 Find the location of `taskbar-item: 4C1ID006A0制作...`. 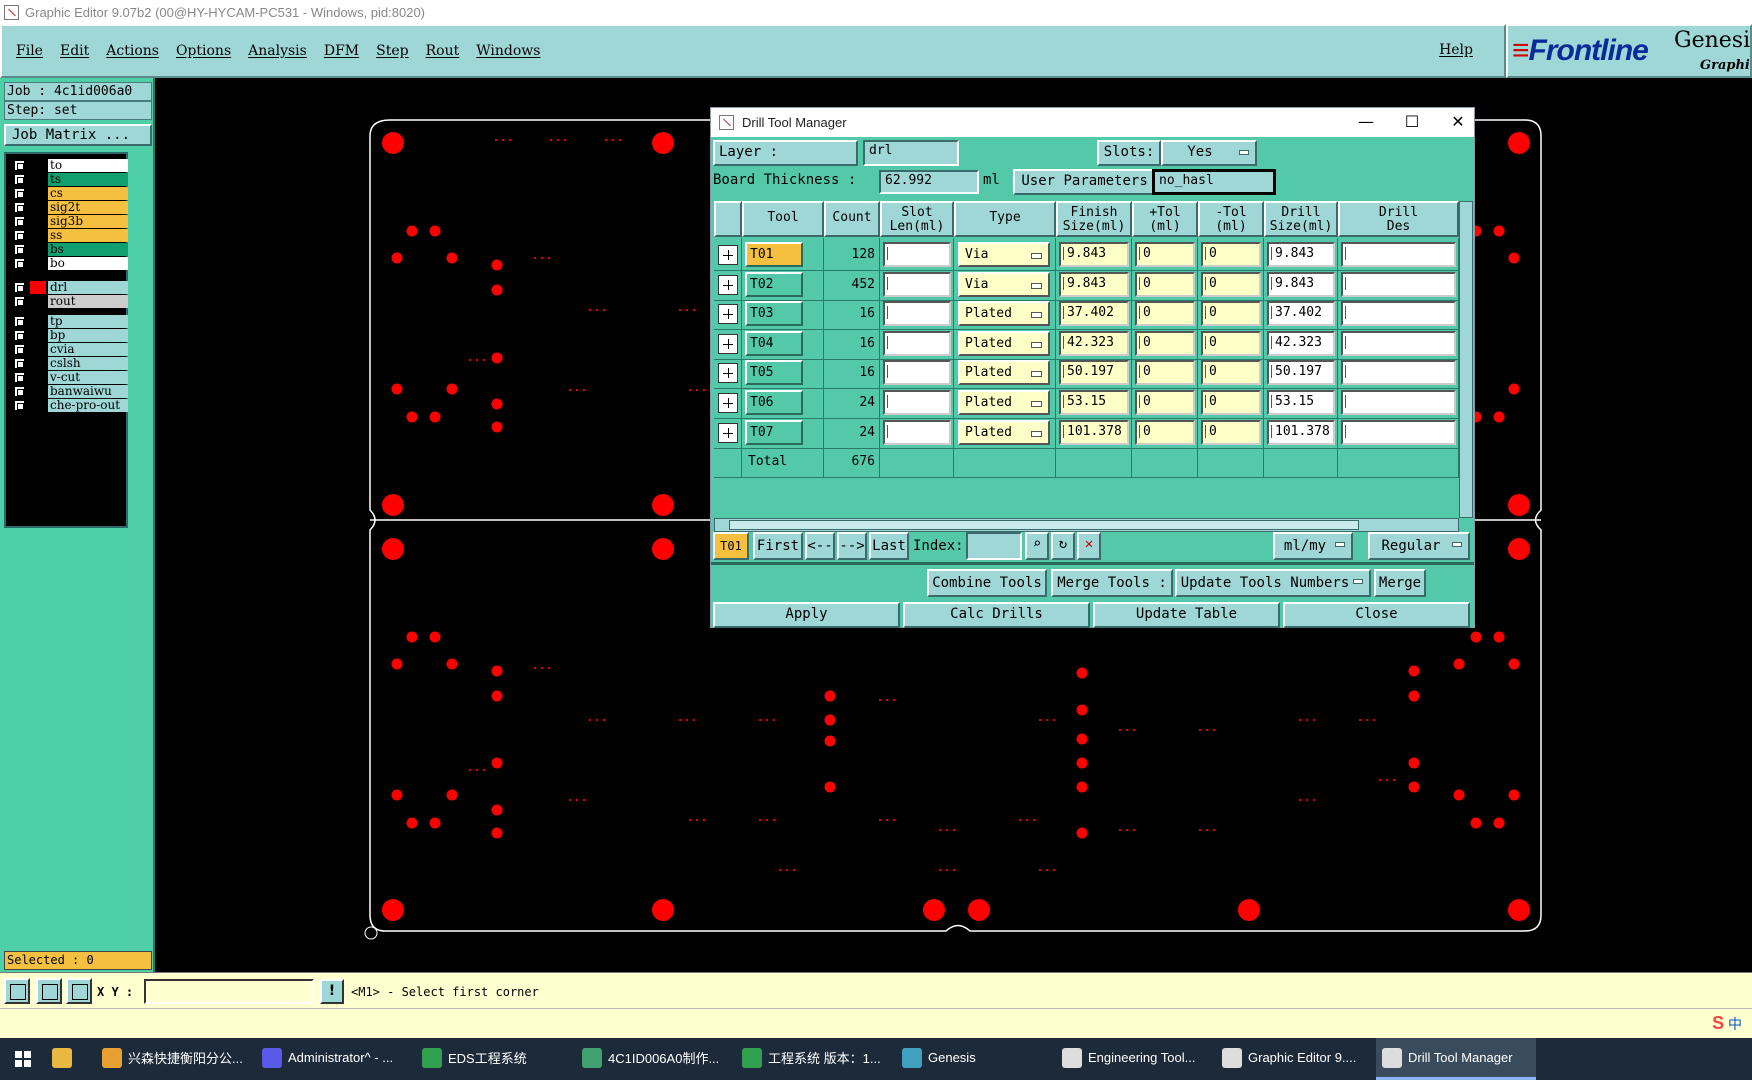

taskbar-item: 4C1ID006A0制作... is located at coordinates (656, 1059).